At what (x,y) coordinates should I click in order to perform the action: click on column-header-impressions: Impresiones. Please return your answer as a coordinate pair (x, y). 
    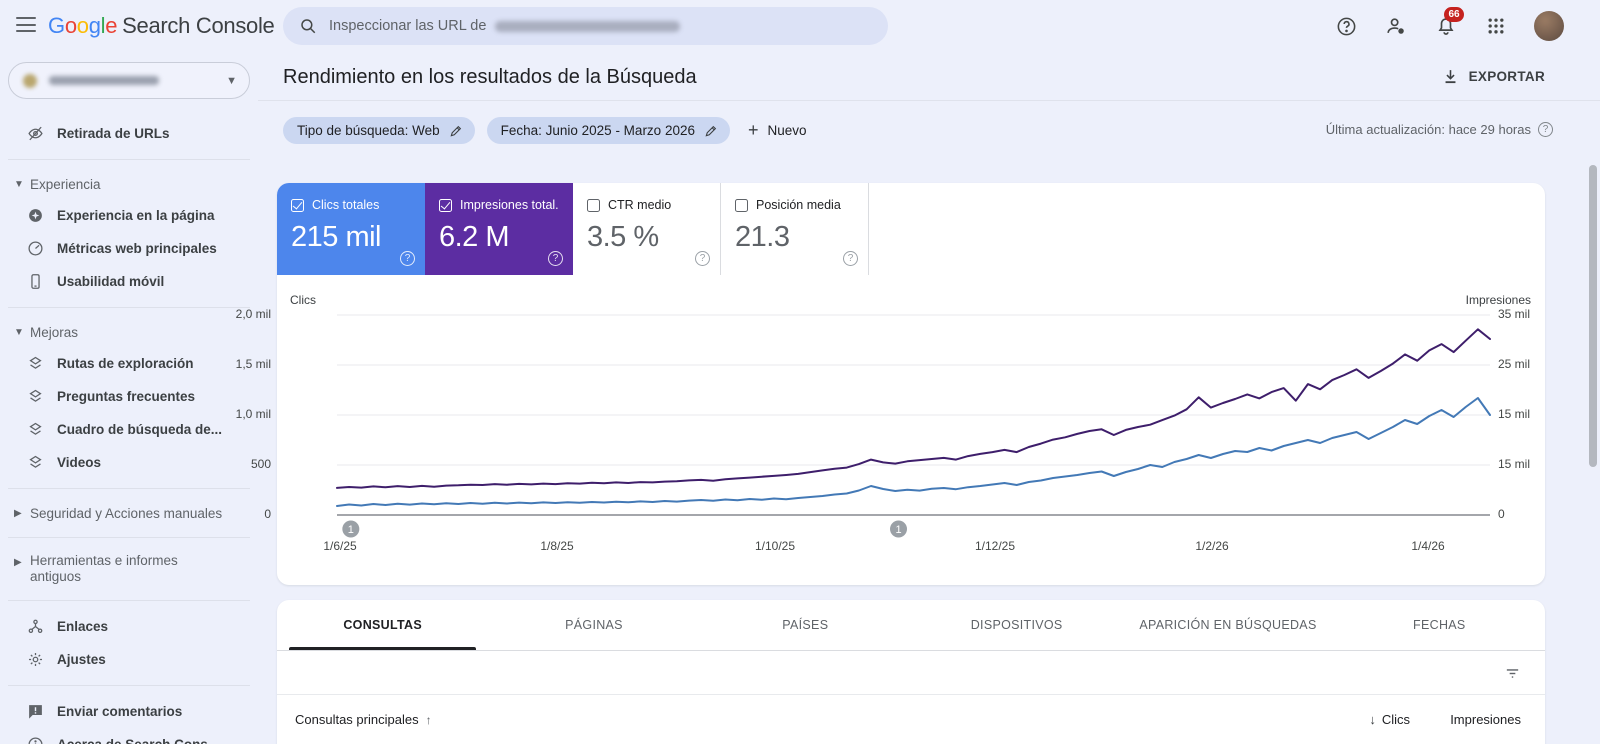
    Looking at the image, I should click on (1485, 719).